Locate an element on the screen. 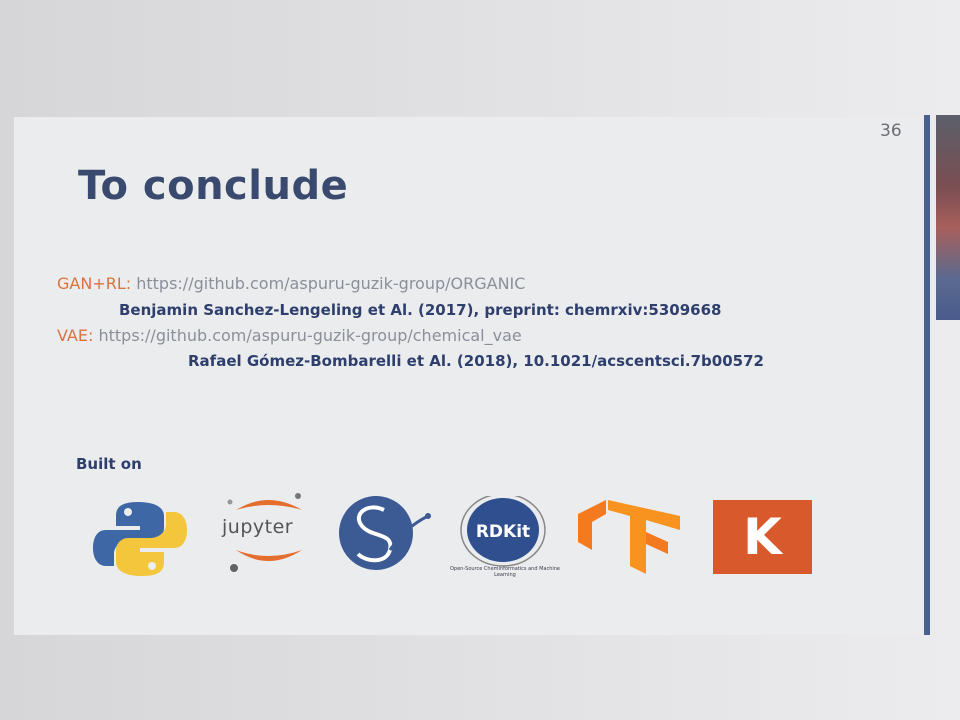  reference-label: GAN+RL: is located at coordinates (94, 283).